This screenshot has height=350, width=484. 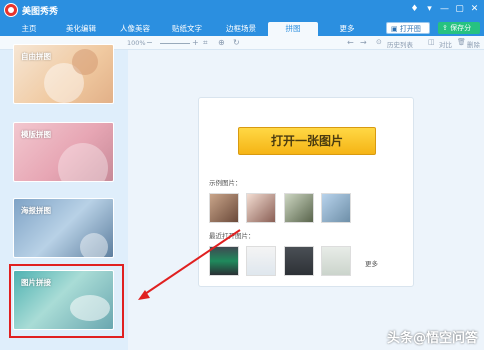 I want to click on tab-frames-scenes: 边框场景, so click(x=241, y=29).